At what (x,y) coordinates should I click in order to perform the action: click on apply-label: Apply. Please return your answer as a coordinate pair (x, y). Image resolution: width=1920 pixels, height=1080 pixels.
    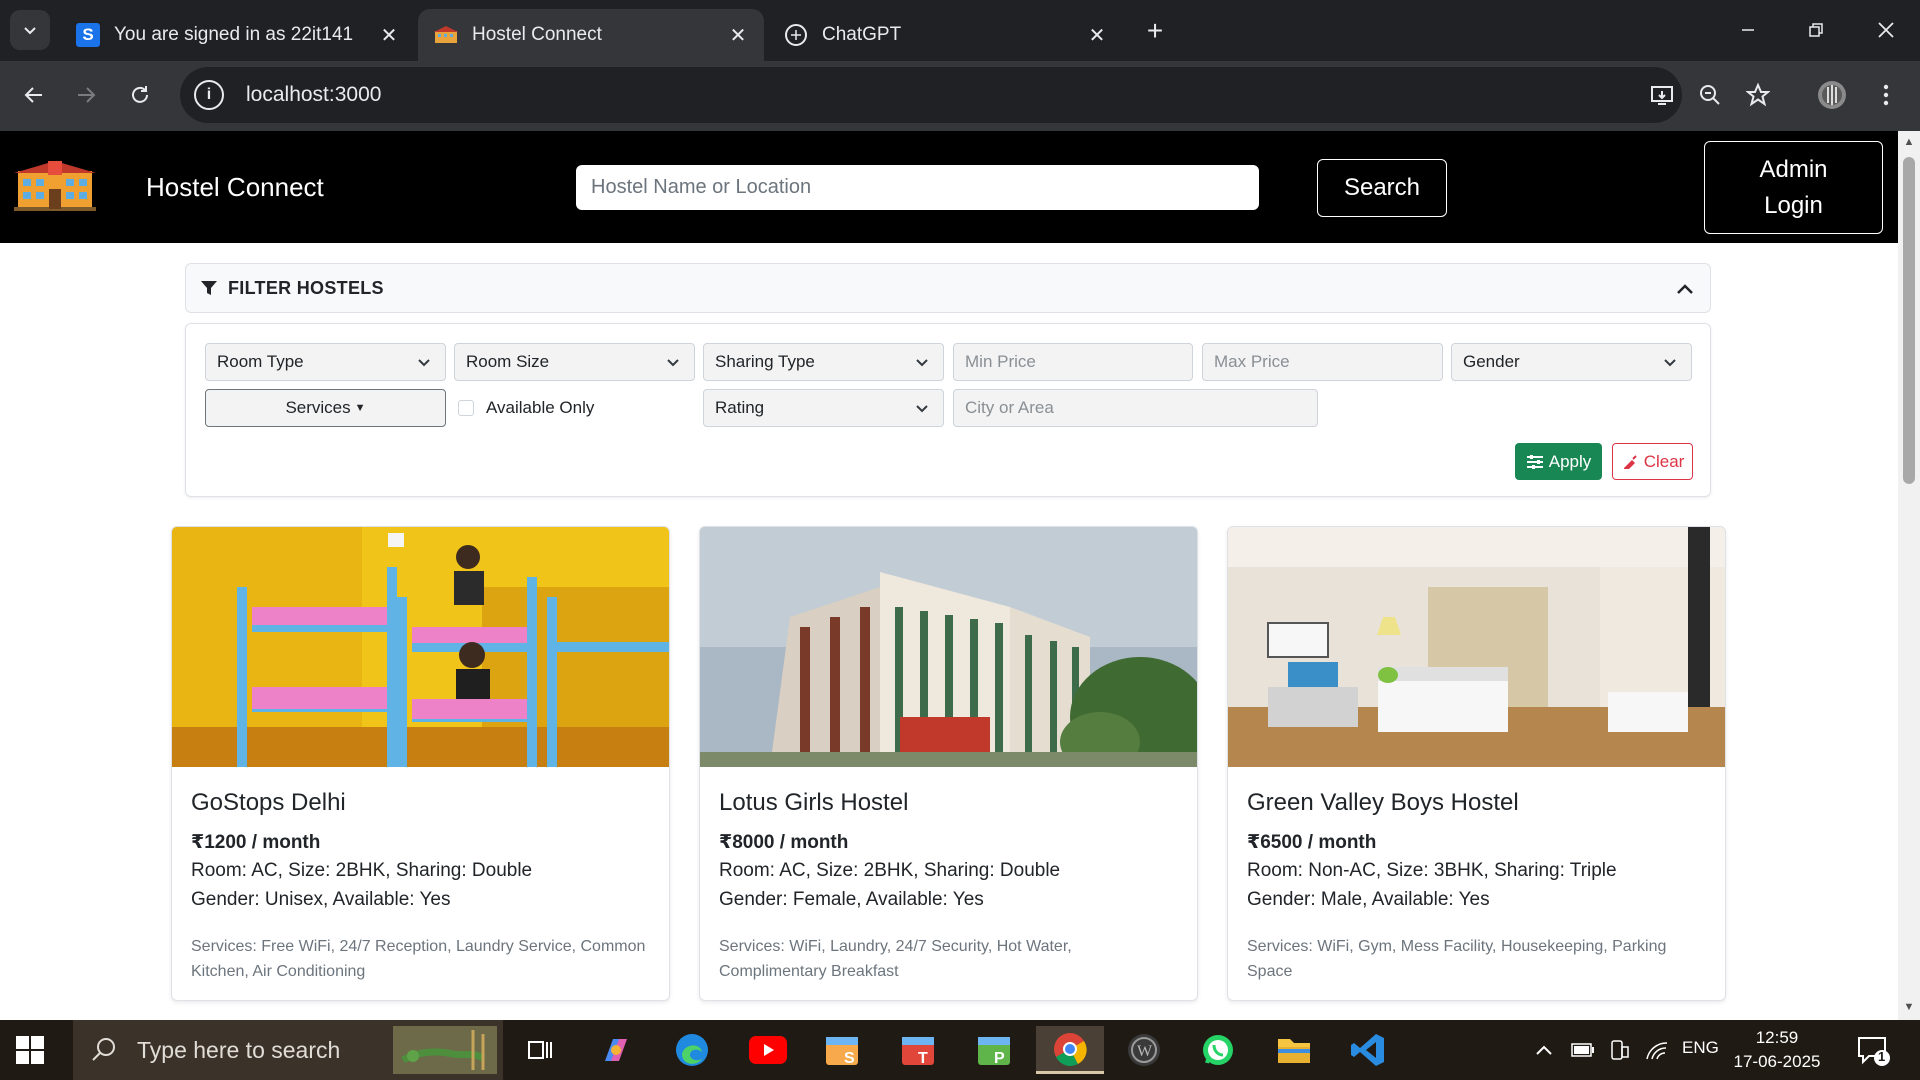
    Looking at the image, I should click on (1570, 461).